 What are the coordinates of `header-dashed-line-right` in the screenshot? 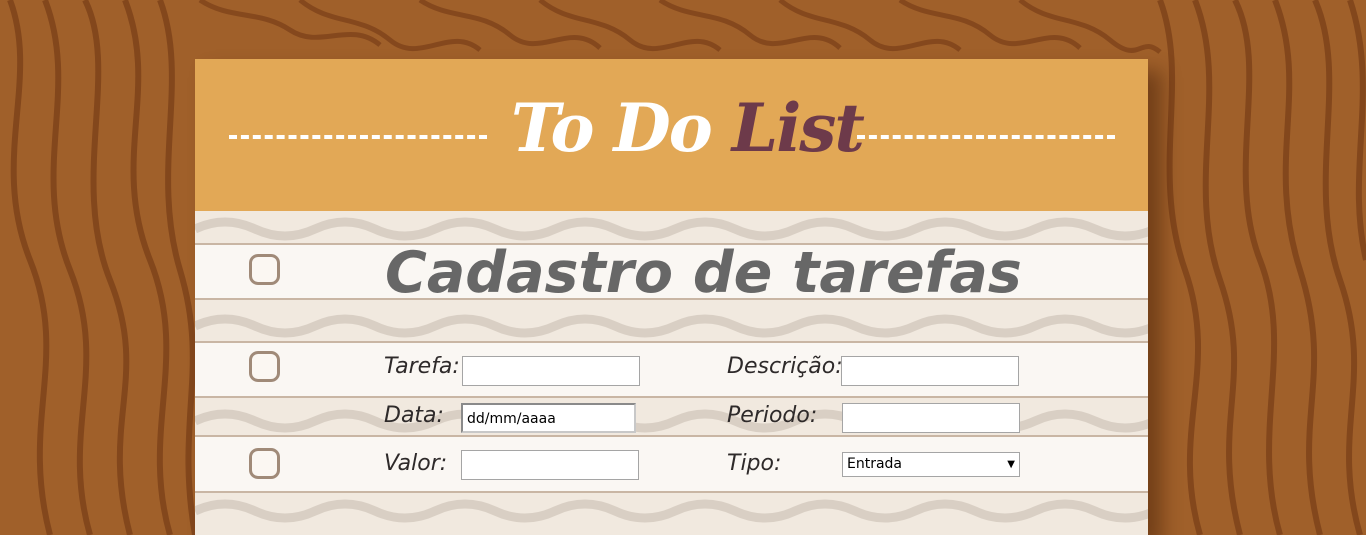 It's located at (986, 137).